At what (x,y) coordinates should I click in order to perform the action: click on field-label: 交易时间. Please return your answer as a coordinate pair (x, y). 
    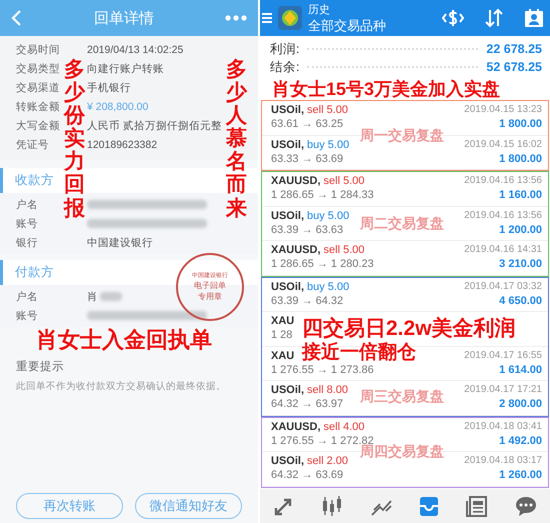
    Looking at the image, I should click on (38, 50).